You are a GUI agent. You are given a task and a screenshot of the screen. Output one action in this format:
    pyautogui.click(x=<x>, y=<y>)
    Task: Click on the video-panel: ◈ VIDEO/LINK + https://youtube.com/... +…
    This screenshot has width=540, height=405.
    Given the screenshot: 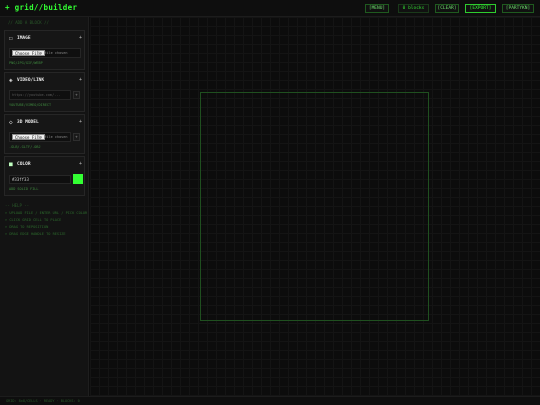 What is the action you would take?
    pyautogui.click(x=44, y=92)
    